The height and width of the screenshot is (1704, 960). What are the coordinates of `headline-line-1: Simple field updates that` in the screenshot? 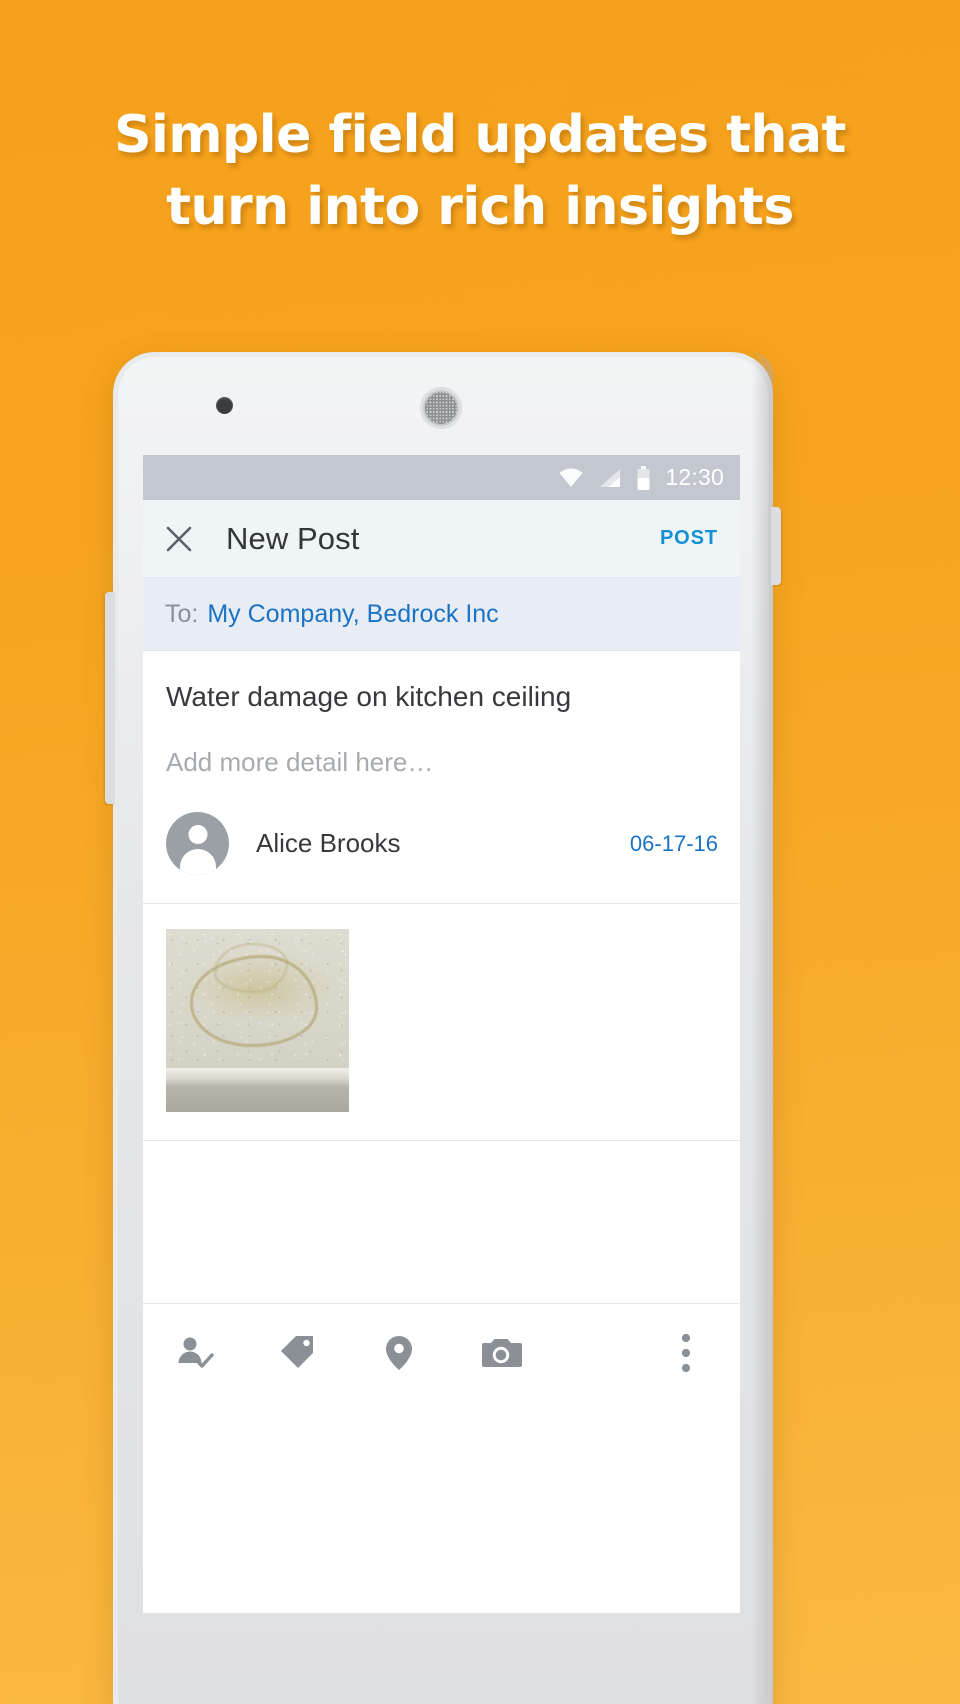 It's located at (480, 135).